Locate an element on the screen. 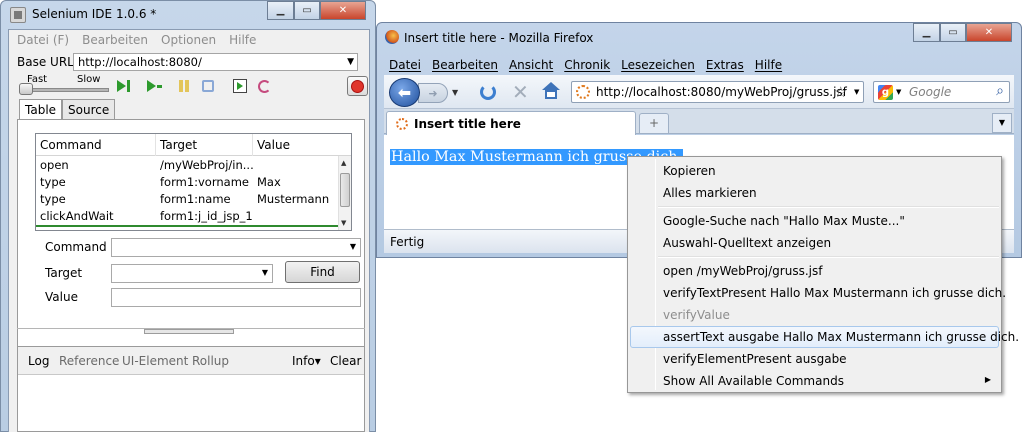 The width and height of the screenshot is (1023, 432). scroll-up-icon: ▲ is located at coordinates (343, 163).